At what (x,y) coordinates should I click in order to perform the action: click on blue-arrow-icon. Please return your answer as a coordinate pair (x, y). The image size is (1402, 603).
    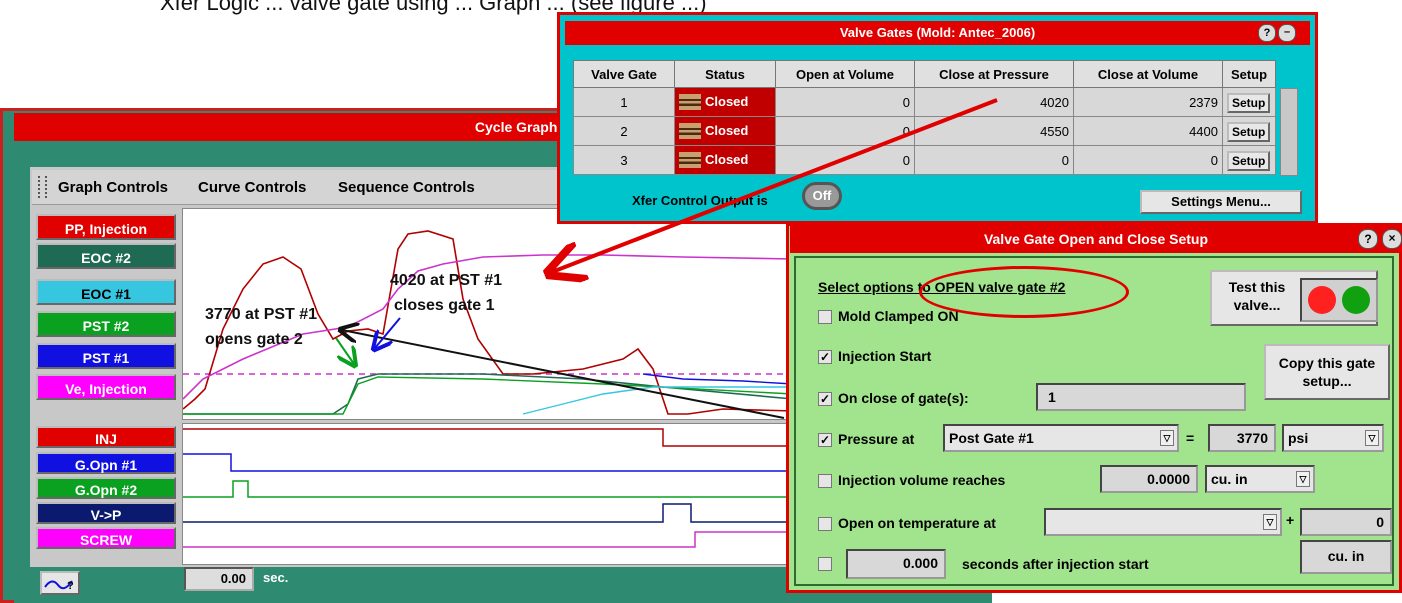
    Looking at the image, I should click on (388, 332).